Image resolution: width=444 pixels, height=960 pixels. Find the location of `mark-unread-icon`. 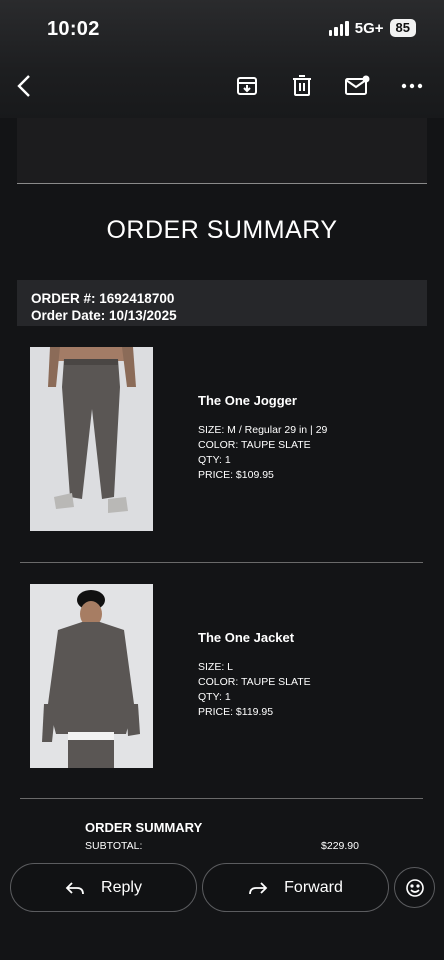

mark-unread-icon is located at coordinates (357, 86).